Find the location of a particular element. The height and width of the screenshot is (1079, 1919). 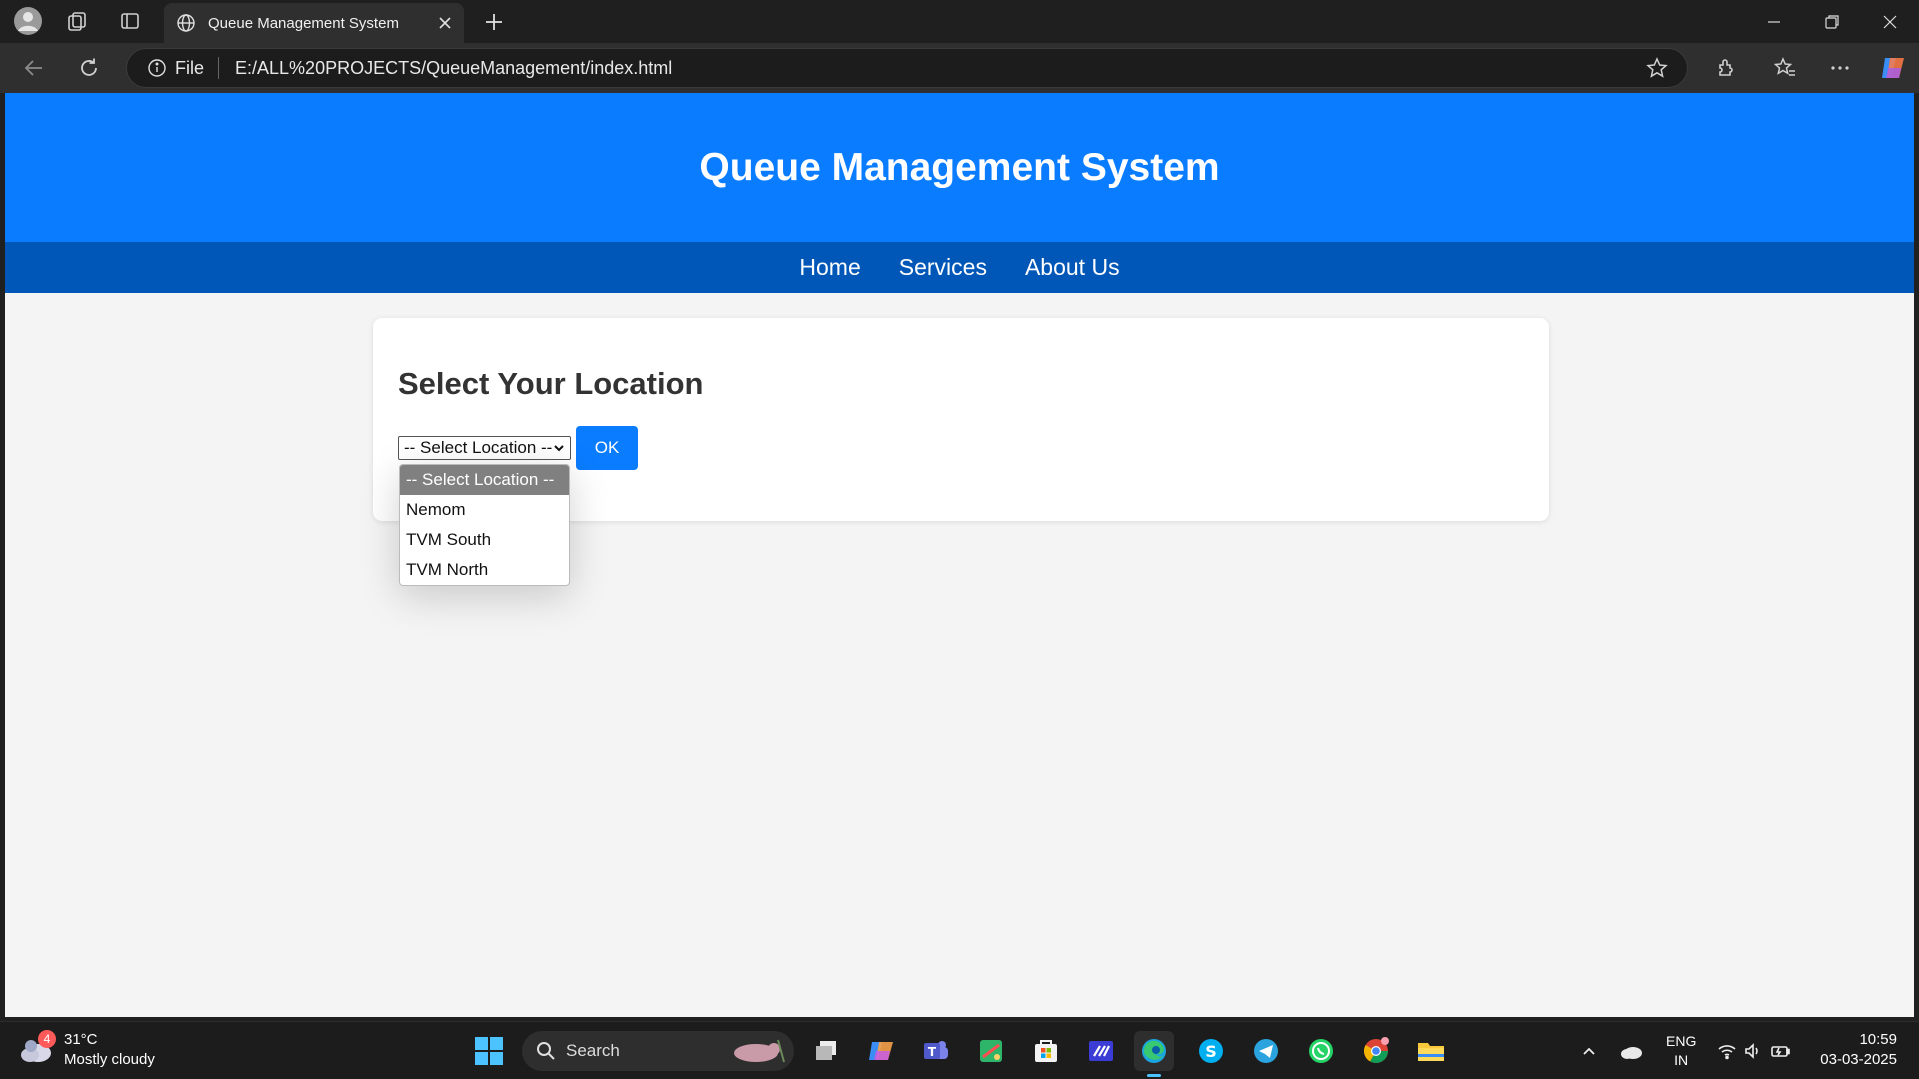

volume-icon is located at coordinates (1751, 1051).